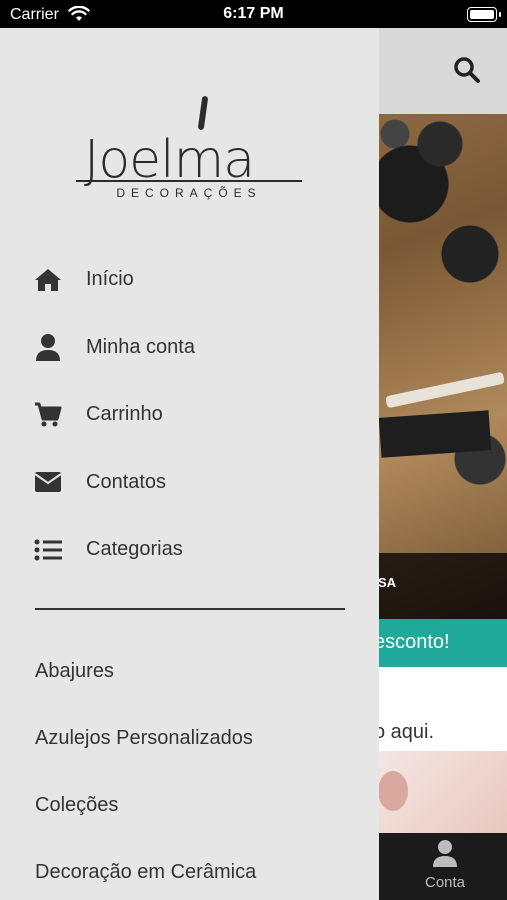 The width and height of the screenshot is (507, 900). What do you see at coordinates (189, 193) in the screenshot?
I see `logo-subtitle: DECORAÇÕES` at bounding box center [189, 193].